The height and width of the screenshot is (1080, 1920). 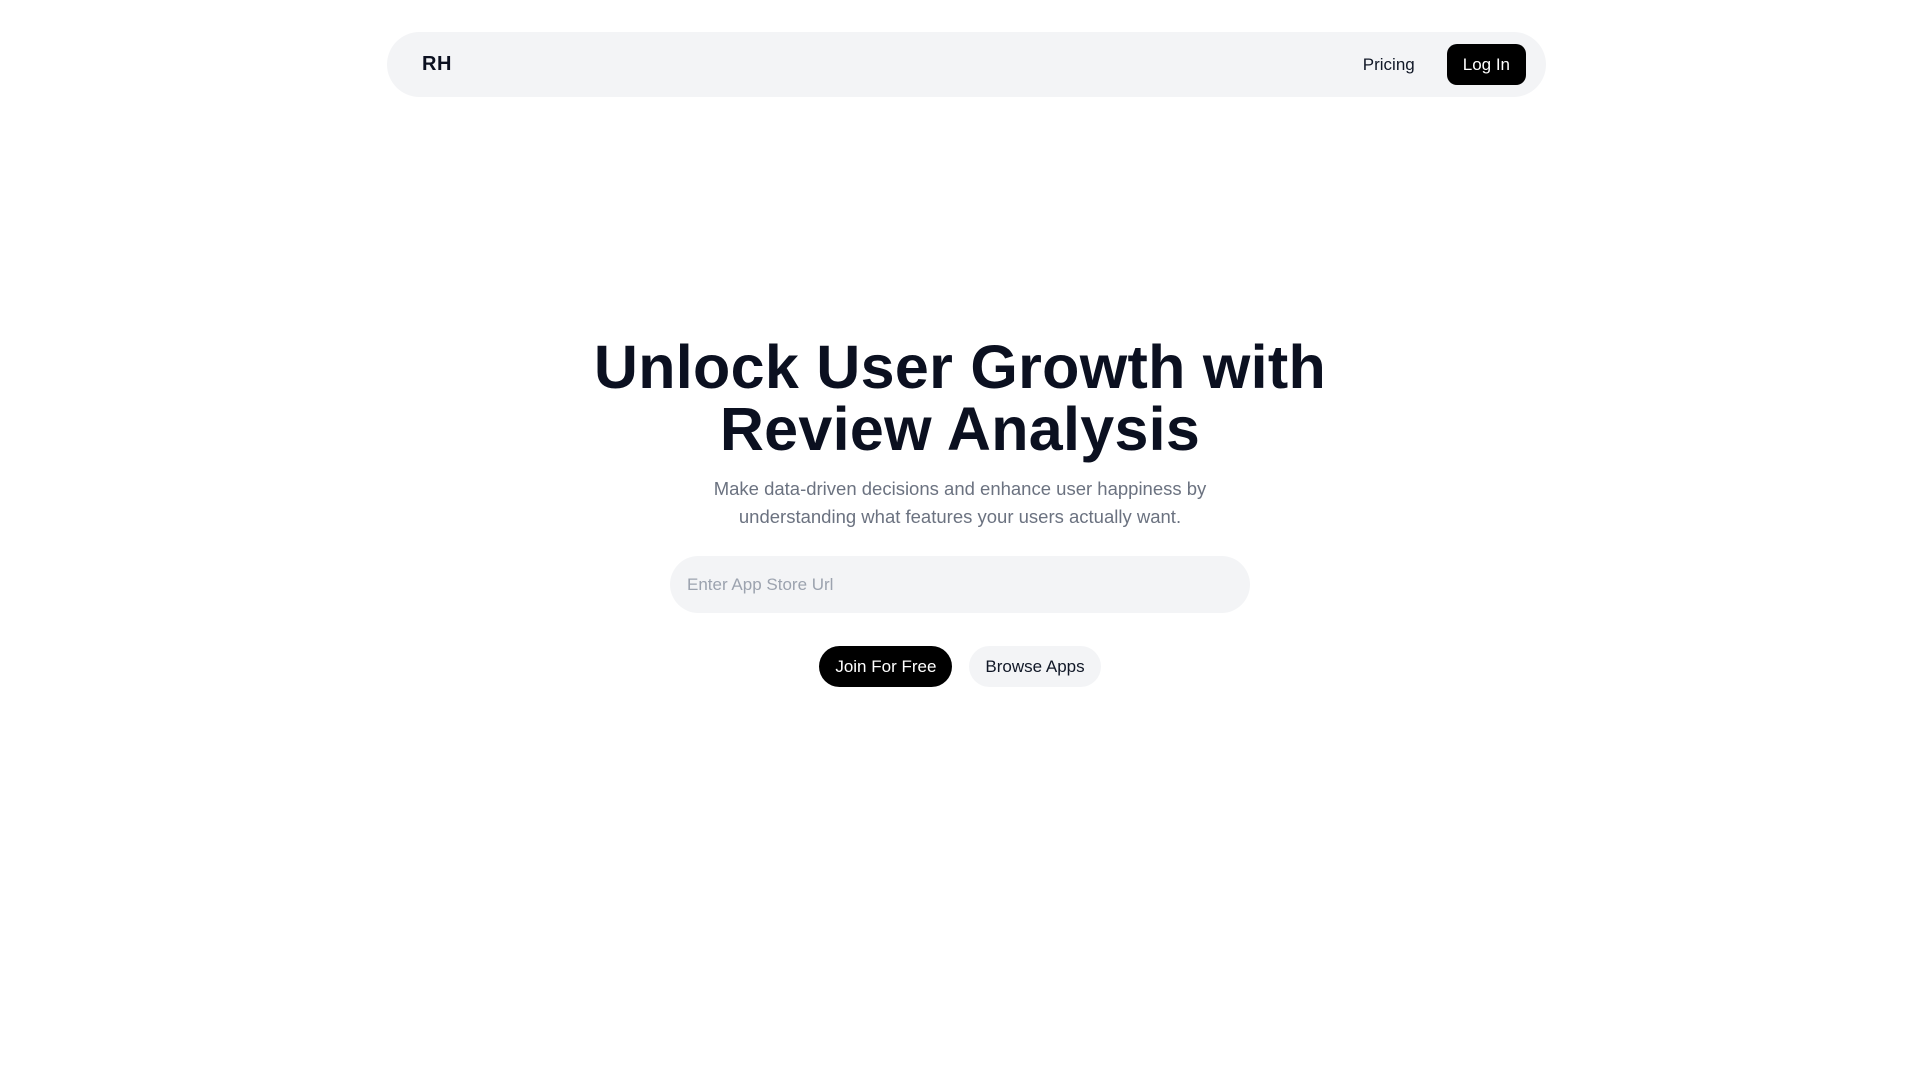 I want to click on cta-row: Join For Free Browse Apps, so click(x=960, y=666).